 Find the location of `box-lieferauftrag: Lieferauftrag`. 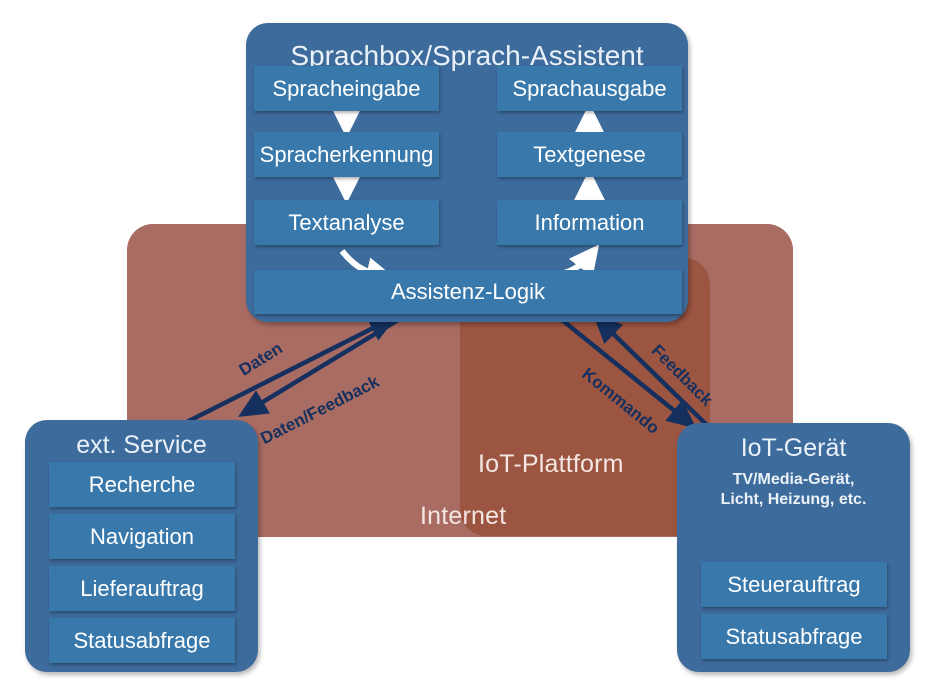

box-lieferauftrag: Lieferauftrag is located at coordinates (142, 588).